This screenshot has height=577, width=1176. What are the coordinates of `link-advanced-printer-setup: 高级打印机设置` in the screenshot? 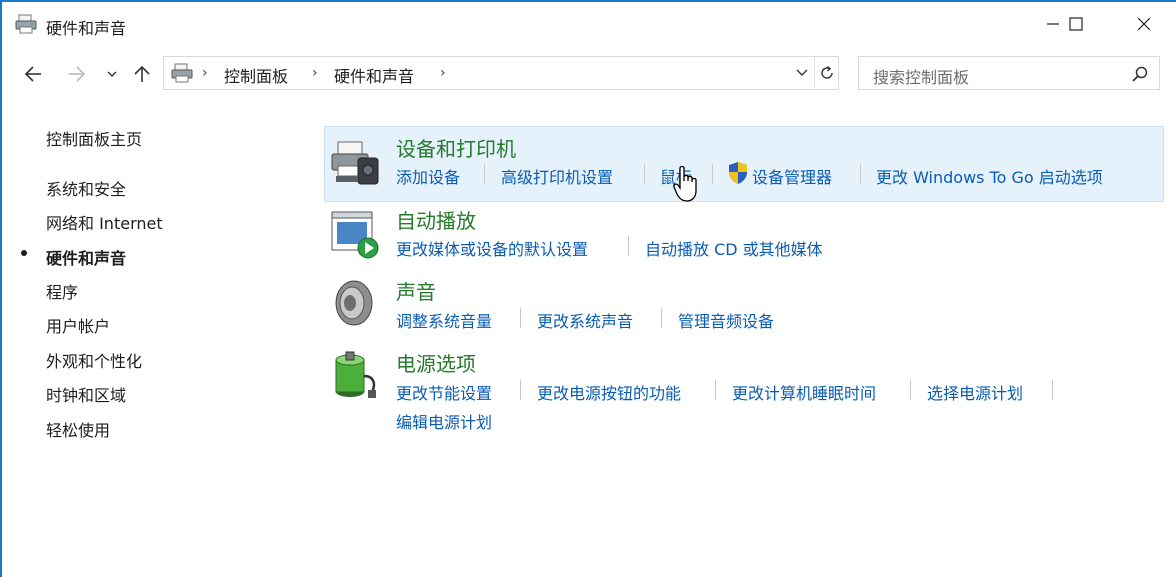 It's located at (557, 176).